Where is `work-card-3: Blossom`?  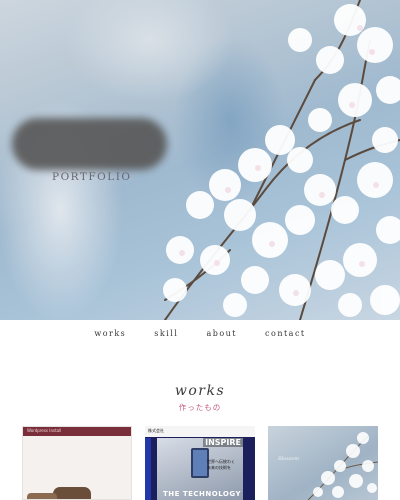
work-card-3: Blossom is located at coordinates (323, 463).